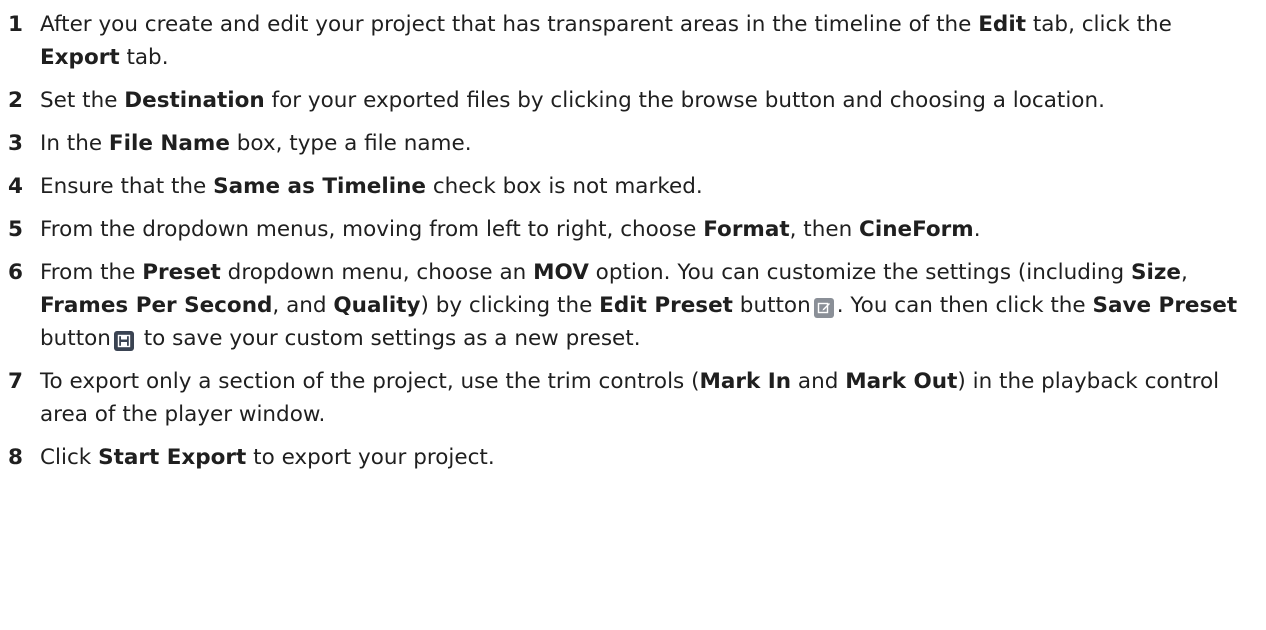 Image resolution: width=1266 pixels, height=630 pixels. Describe the element at coordinates (91, 272) in the screenshot. I see `text-run: From the` at that location.